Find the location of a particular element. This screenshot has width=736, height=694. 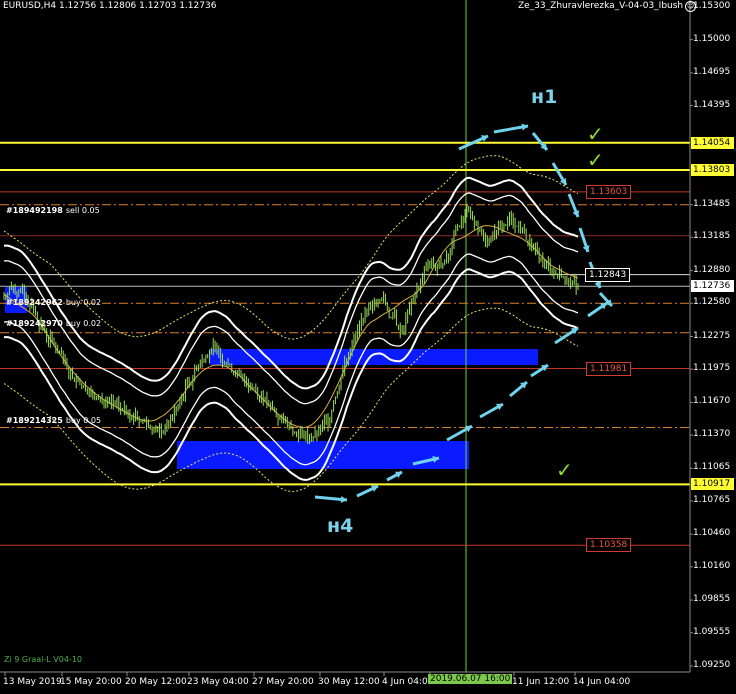

price-axis-label: 1.13485 is located at coordinates (712, 203).